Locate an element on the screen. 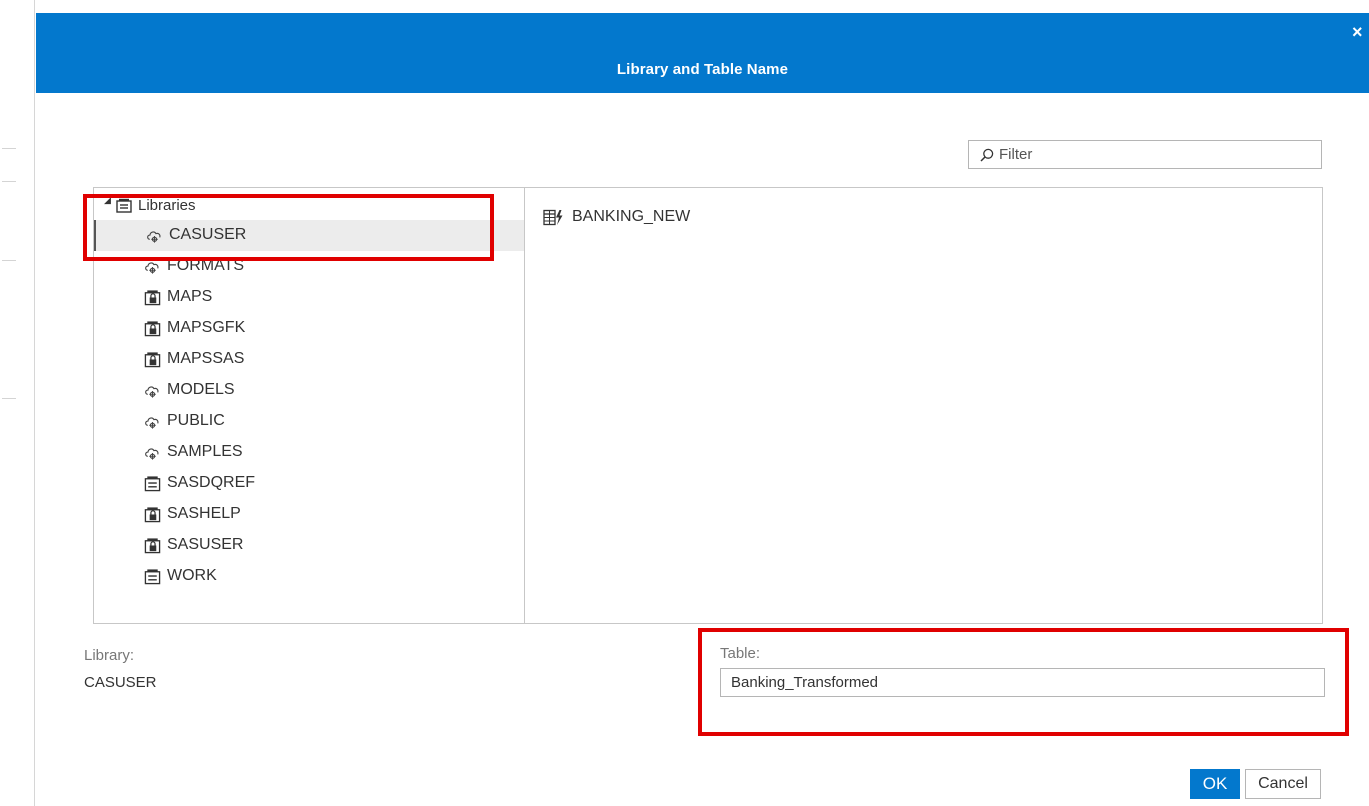 Image resolution: width=1369 pixels, height=806 pixels. tree-item-label: MAPSSAS is located at coordinates (206, 358).